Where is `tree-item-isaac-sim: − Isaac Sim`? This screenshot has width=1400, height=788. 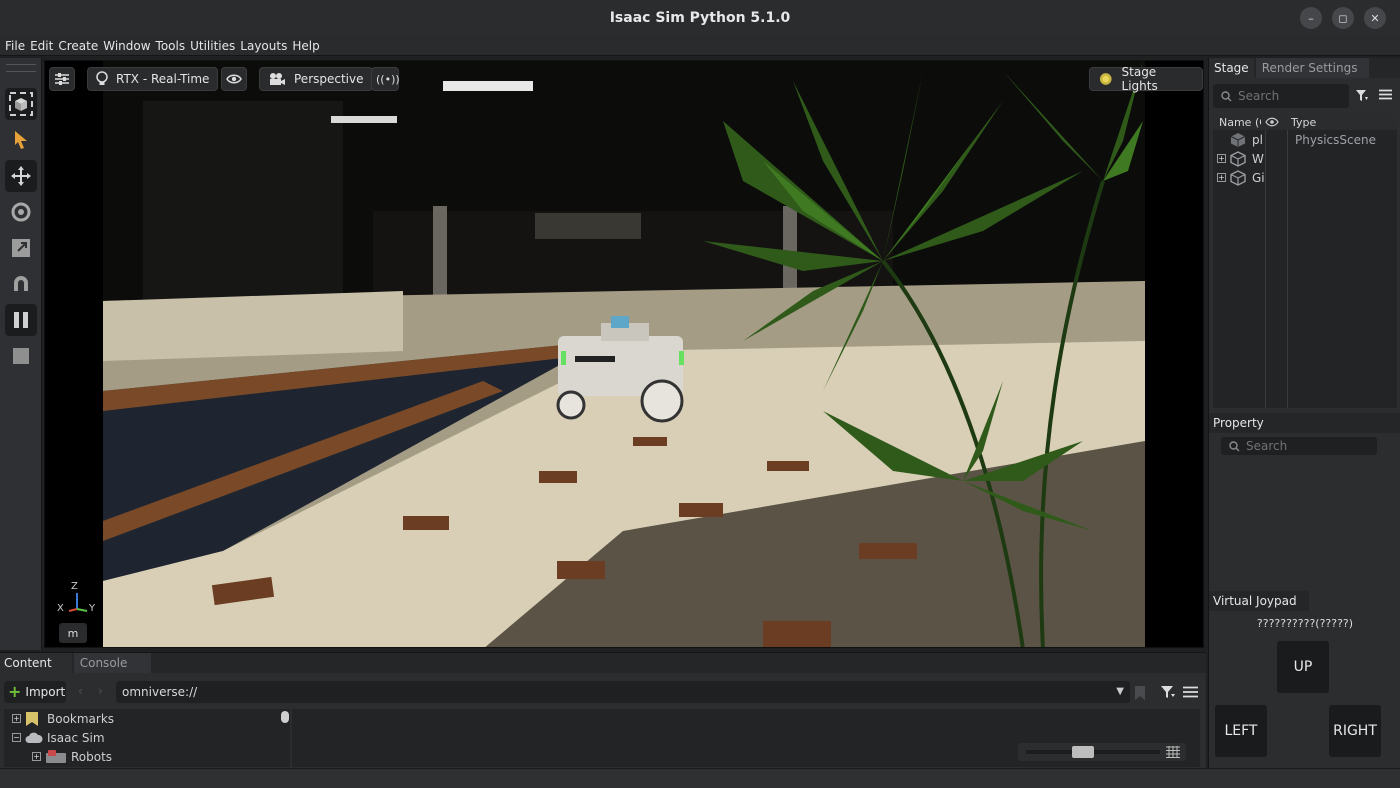
tree-item-isaac-sim: − Isaac Sim is located at coordinates (147, 737).